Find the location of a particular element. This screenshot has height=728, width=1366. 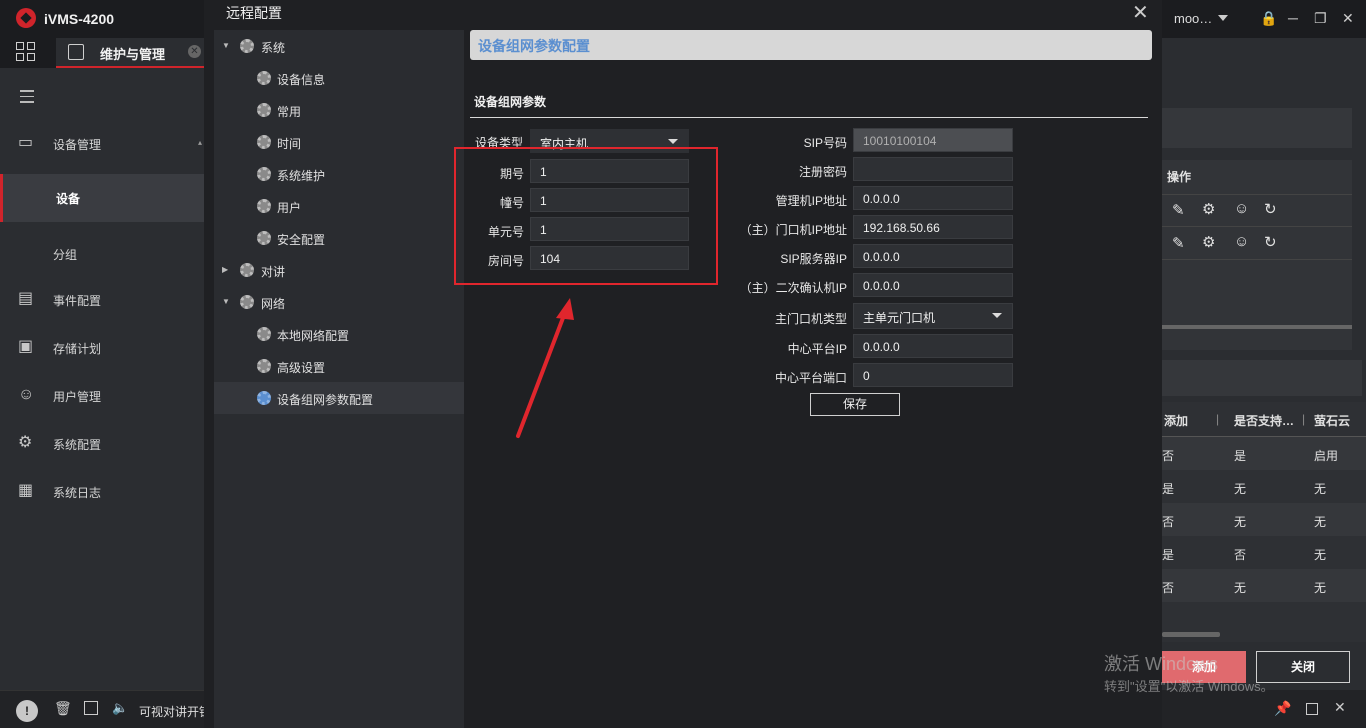

section-divider is located at coordinates (809, 117).